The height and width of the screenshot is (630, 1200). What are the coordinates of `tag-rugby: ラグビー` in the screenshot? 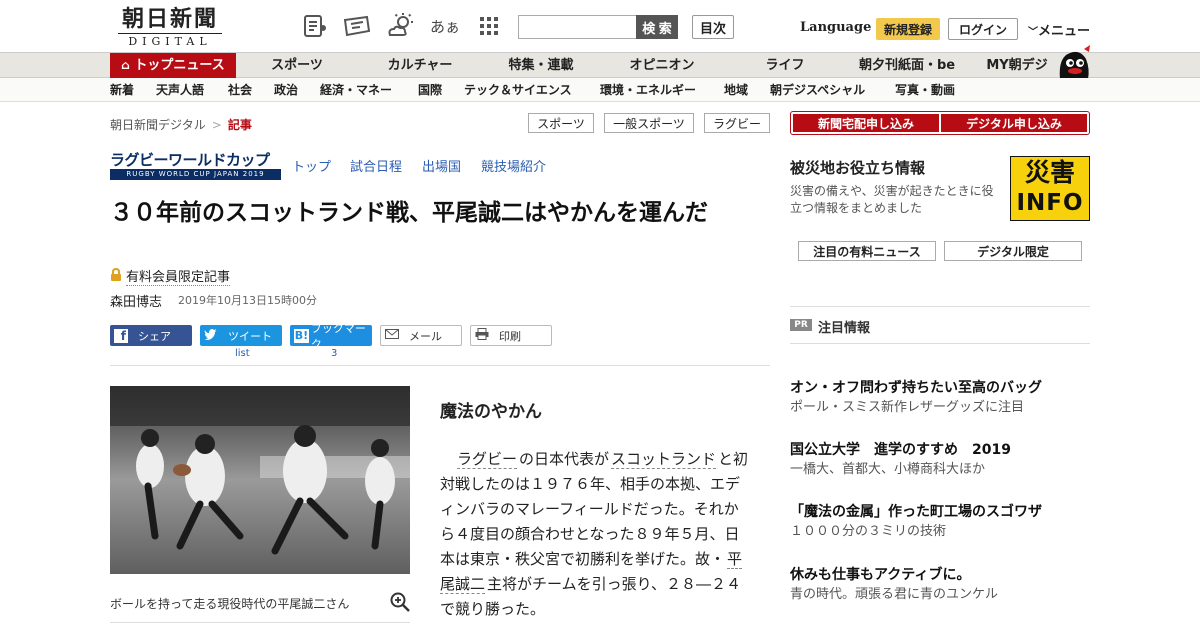 It's located at (737, 123).